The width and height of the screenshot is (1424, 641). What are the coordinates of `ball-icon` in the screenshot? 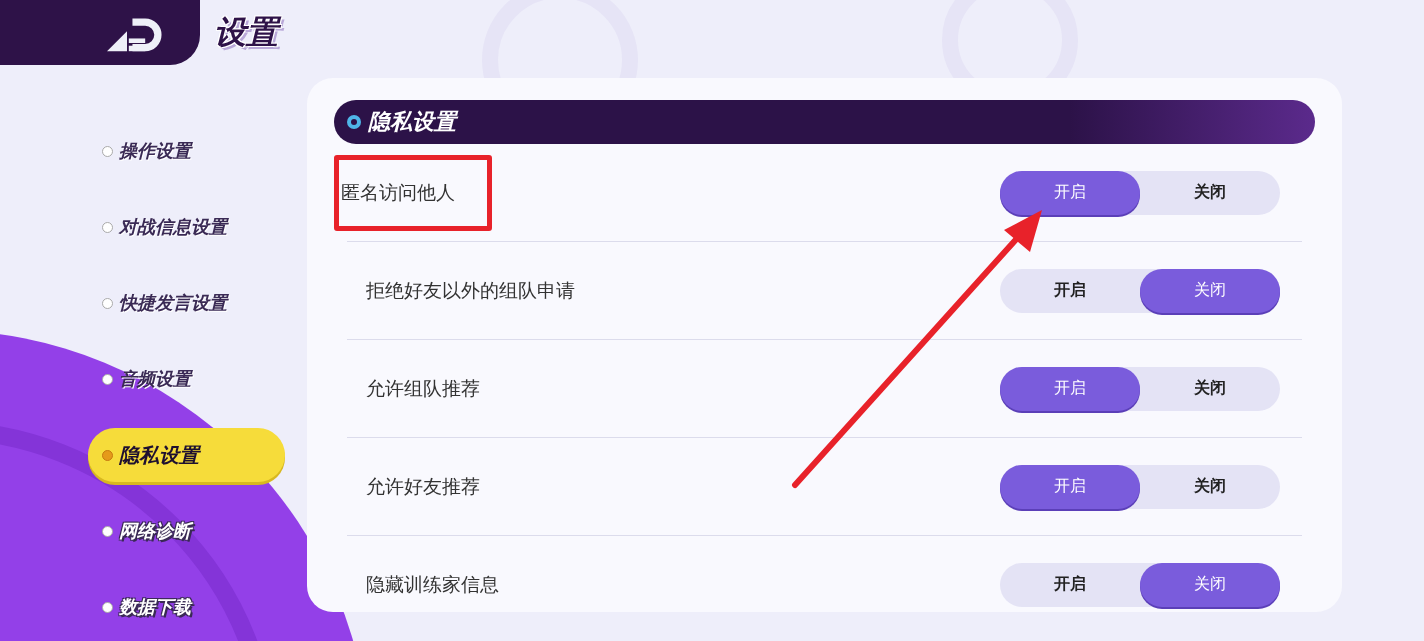 It's located at (354, 122).